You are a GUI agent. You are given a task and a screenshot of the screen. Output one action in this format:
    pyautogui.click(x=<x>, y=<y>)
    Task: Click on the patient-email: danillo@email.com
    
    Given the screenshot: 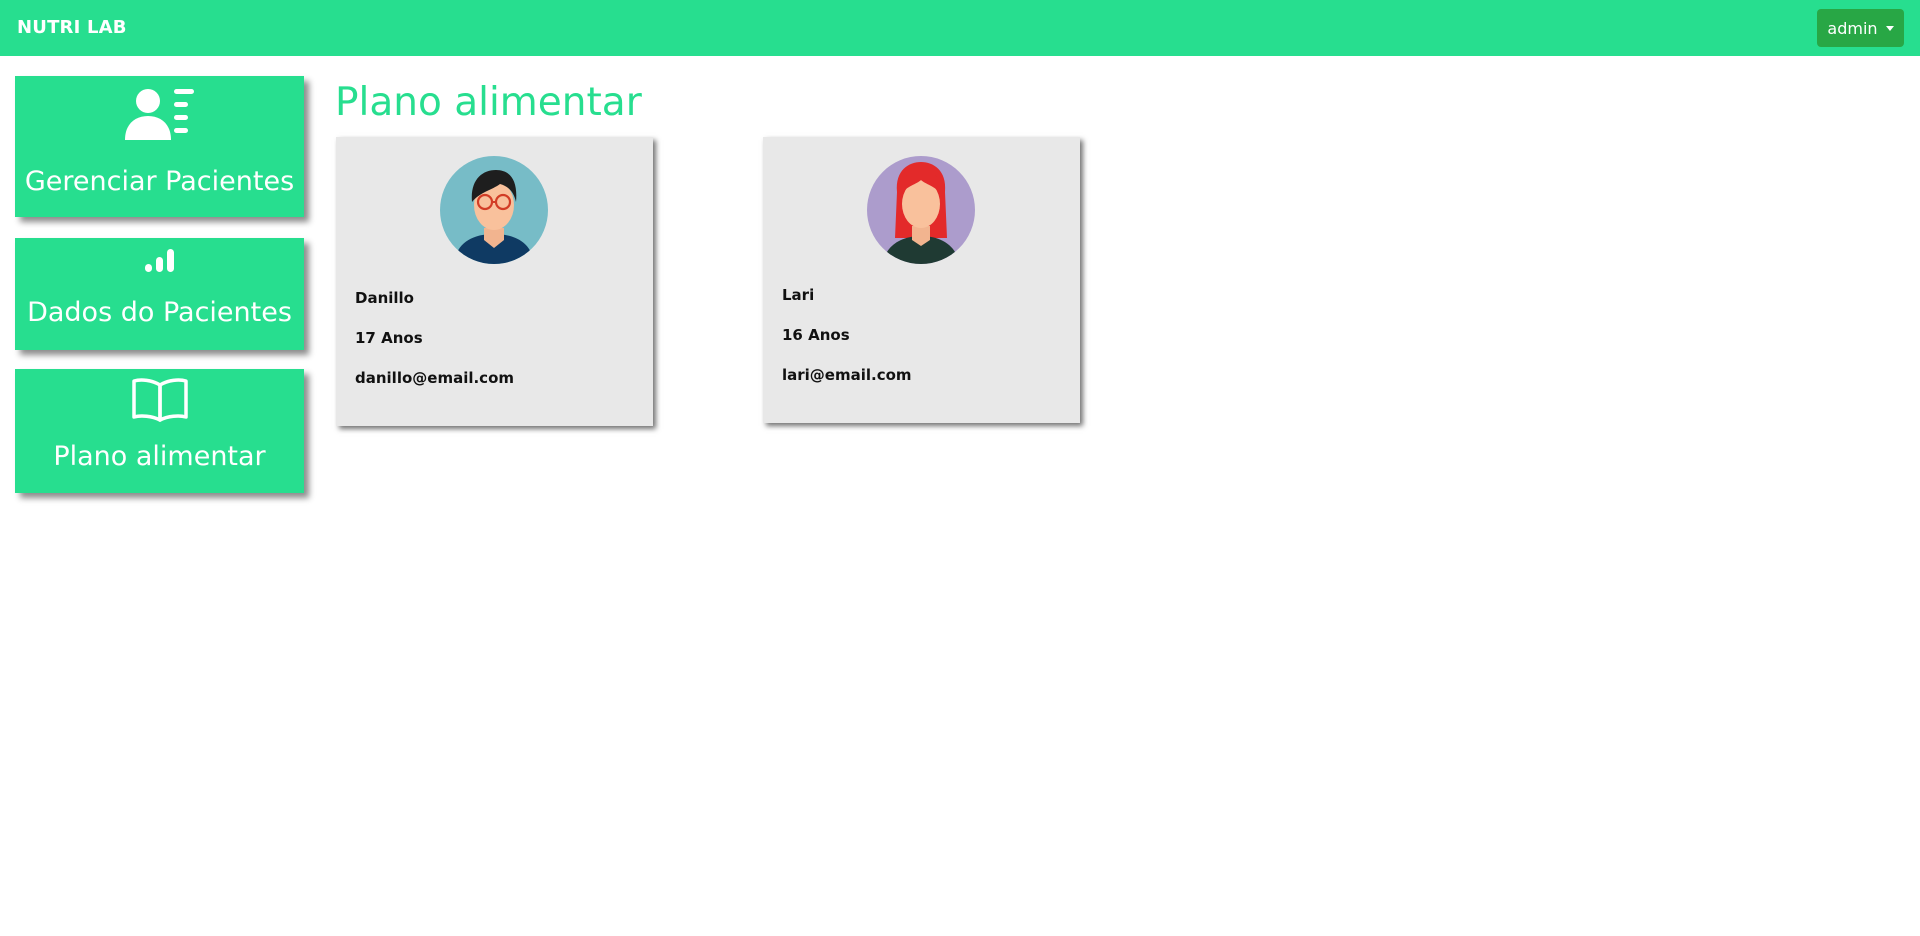 What is the action you would take?
    pyautogui.click(x=435, y=378)
    